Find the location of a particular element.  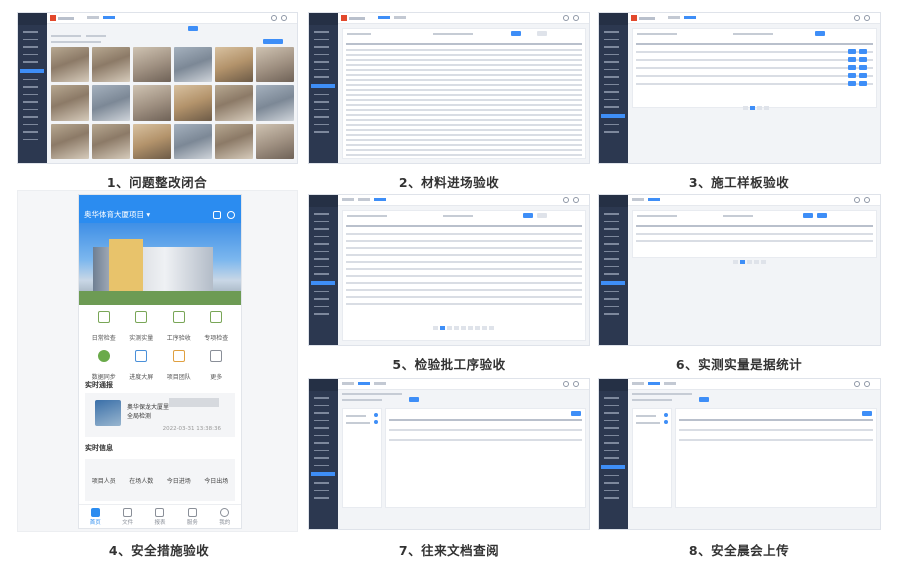

document-list is located at coordinates (485, 458).